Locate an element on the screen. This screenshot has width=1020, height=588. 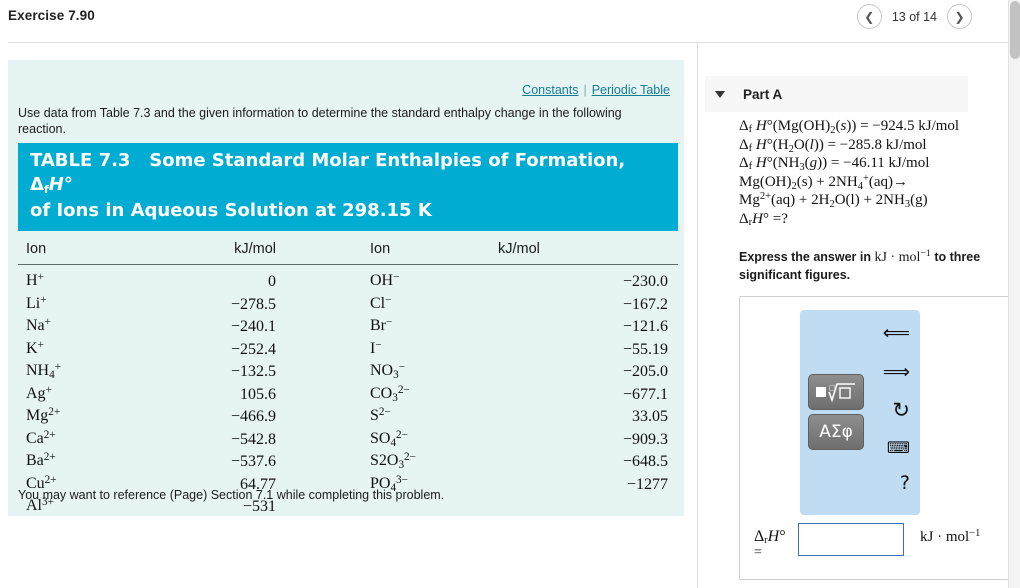
ion-value: −55.19 is located at coordinates (645, 349).